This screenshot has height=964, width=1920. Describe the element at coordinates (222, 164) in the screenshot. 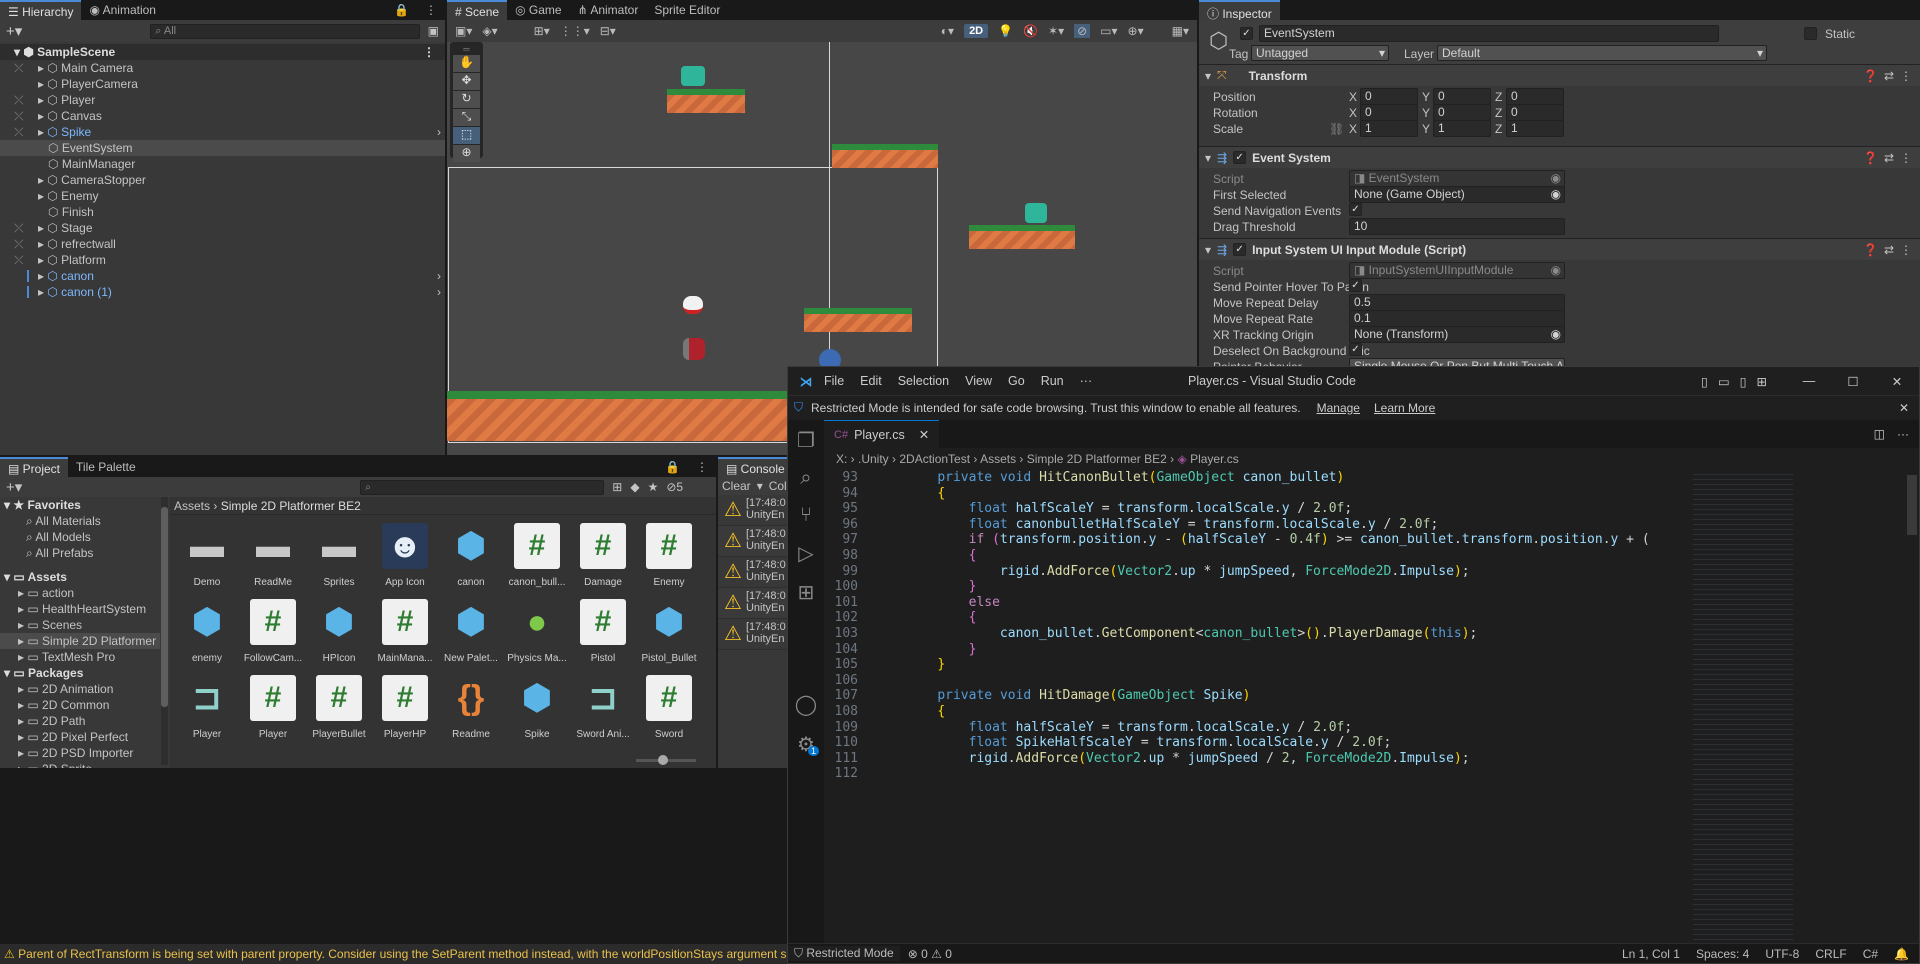

I see `hierarchy-item: ⬡ MainManager` at that location.